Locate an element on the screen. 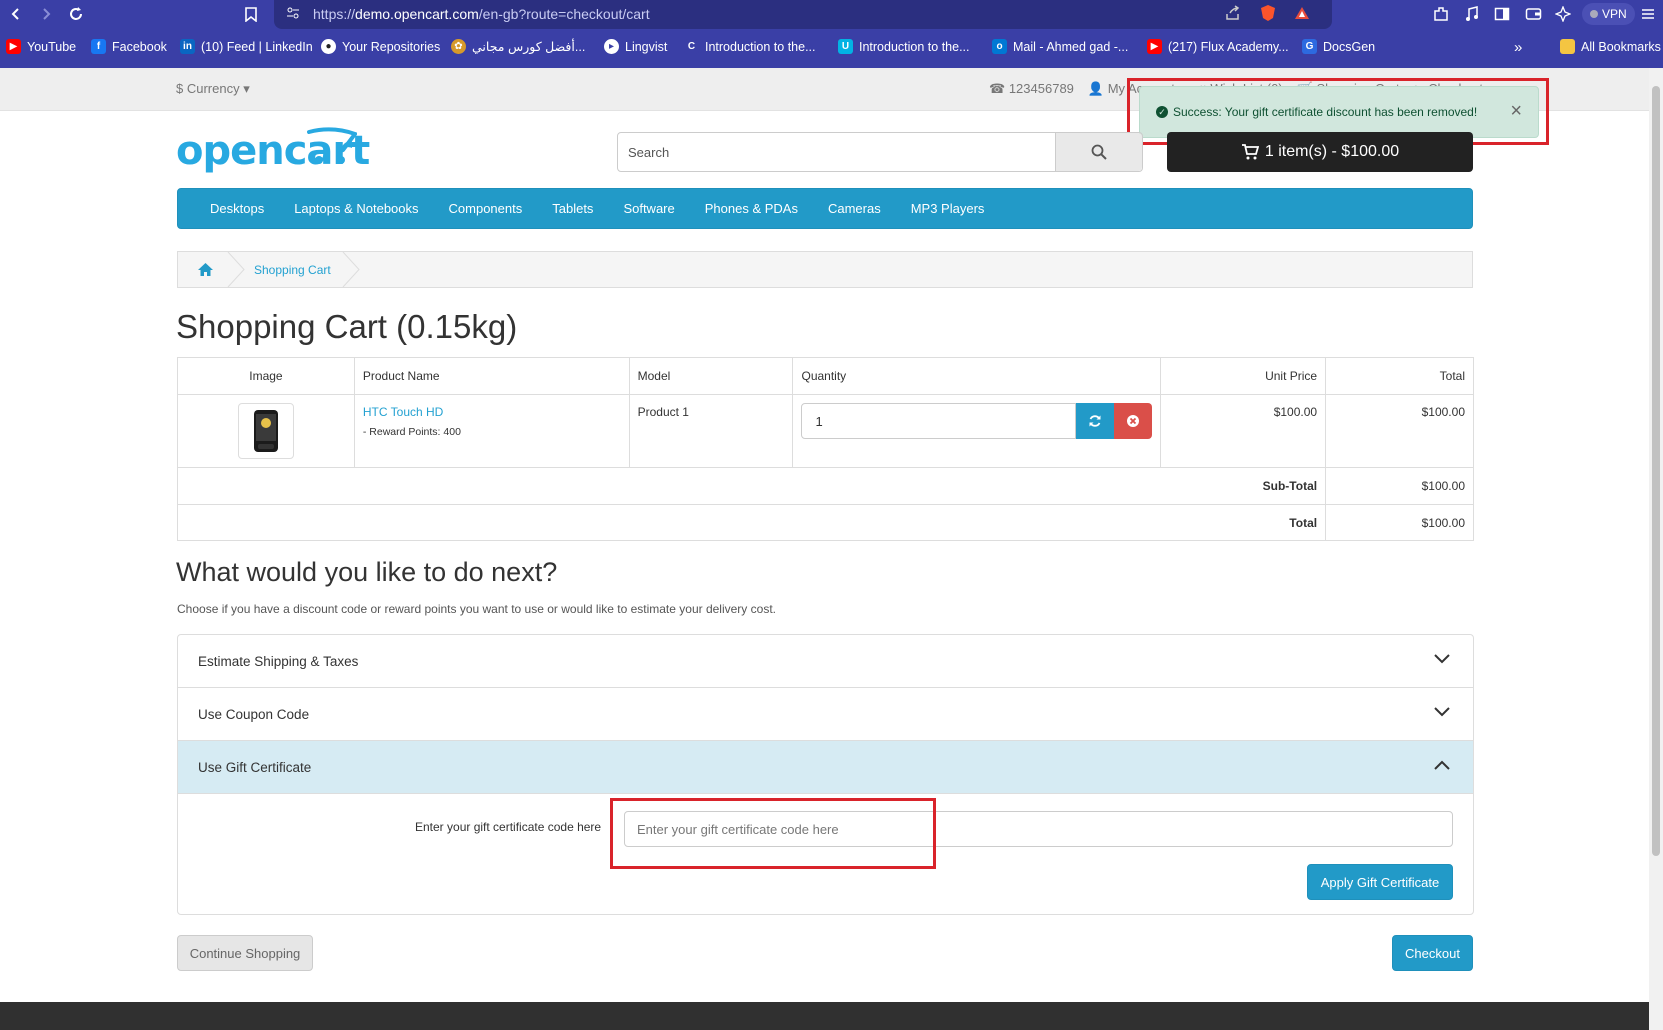 Image resolution: width=1663 pixels, height=1030 pixels. remove-button is located at coordinates (1133, 421).